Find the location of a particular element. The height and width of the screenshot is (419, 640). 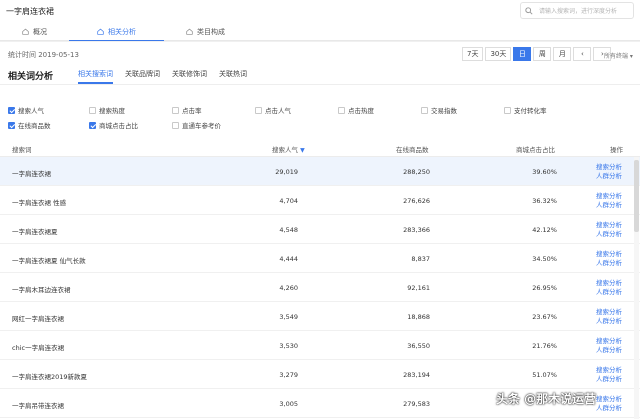

tab-category: 类目构成 is located at coordinates (205, 31).